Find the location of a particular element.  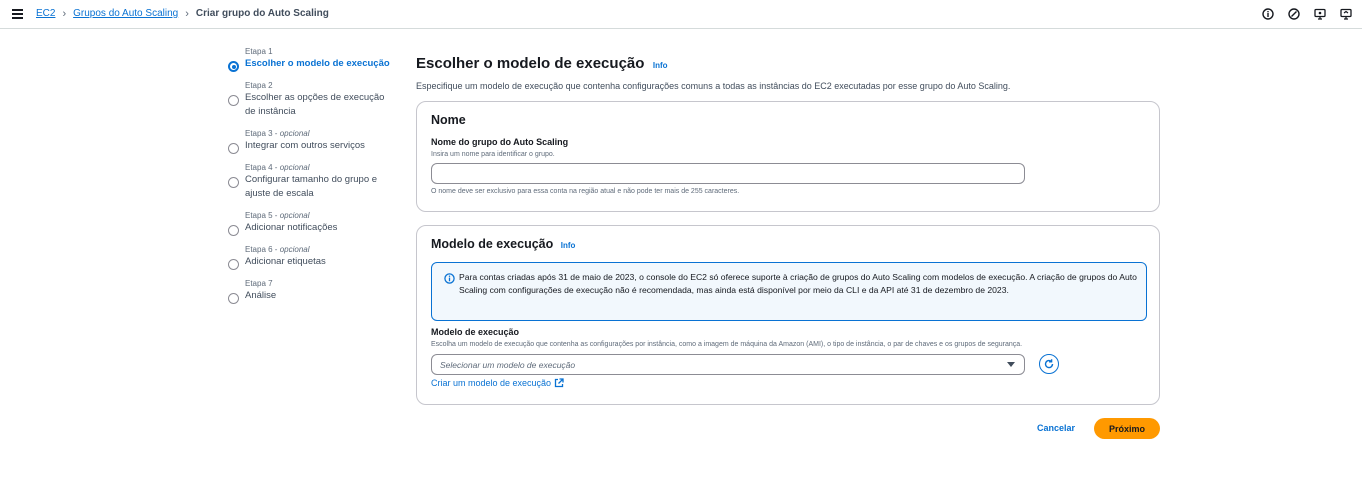

create-launch-template-link: Criar um modelo de execução is located at coordinates (497, 383).